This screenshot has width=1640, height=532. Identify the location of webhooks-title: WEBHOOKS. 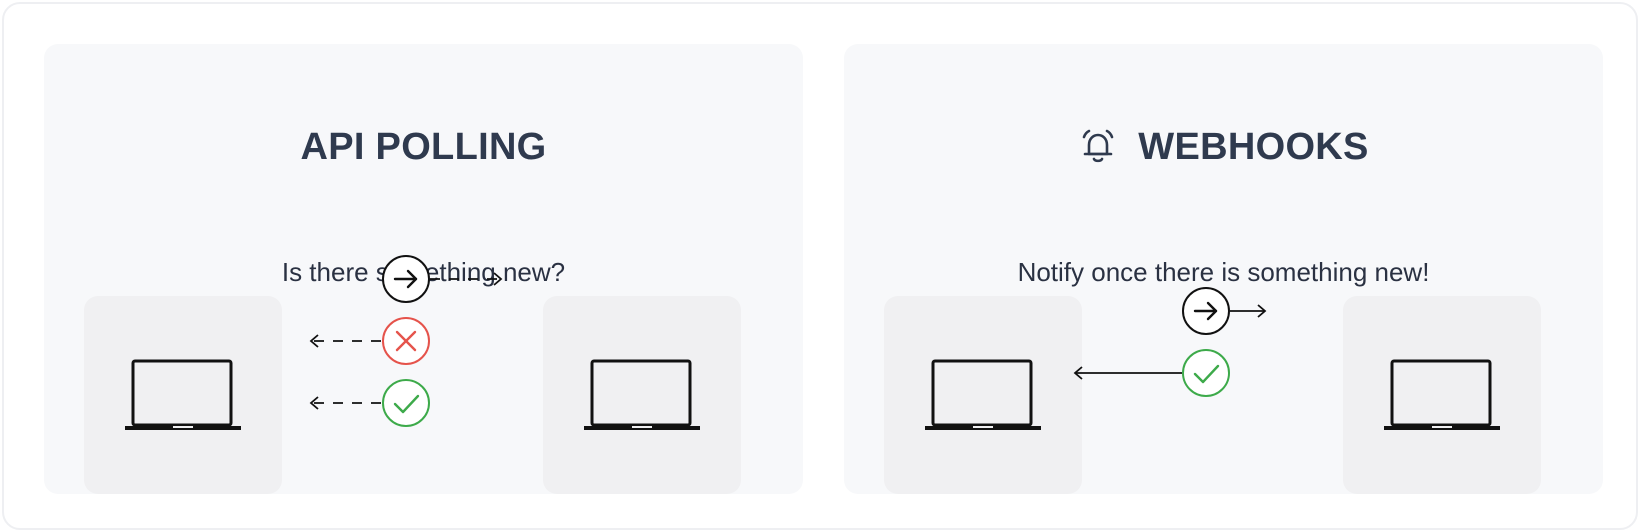
(1223, 147).